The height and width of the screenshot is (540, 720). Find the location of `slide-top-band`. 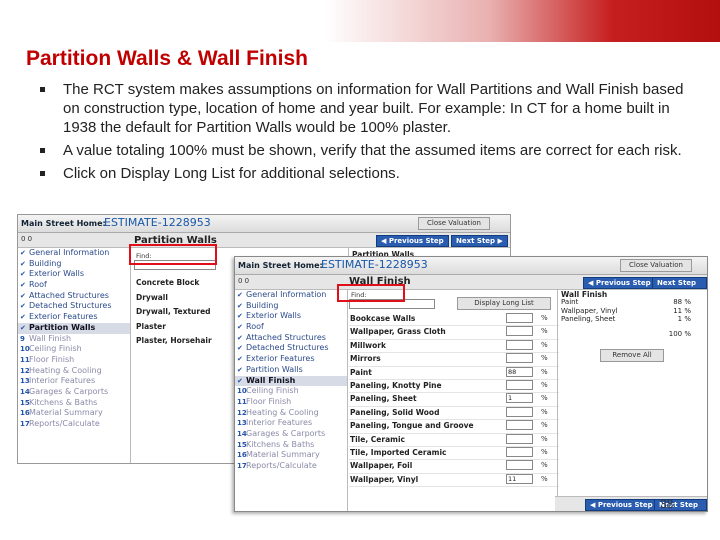

slide-top-band is located at coordinates (360, 21).